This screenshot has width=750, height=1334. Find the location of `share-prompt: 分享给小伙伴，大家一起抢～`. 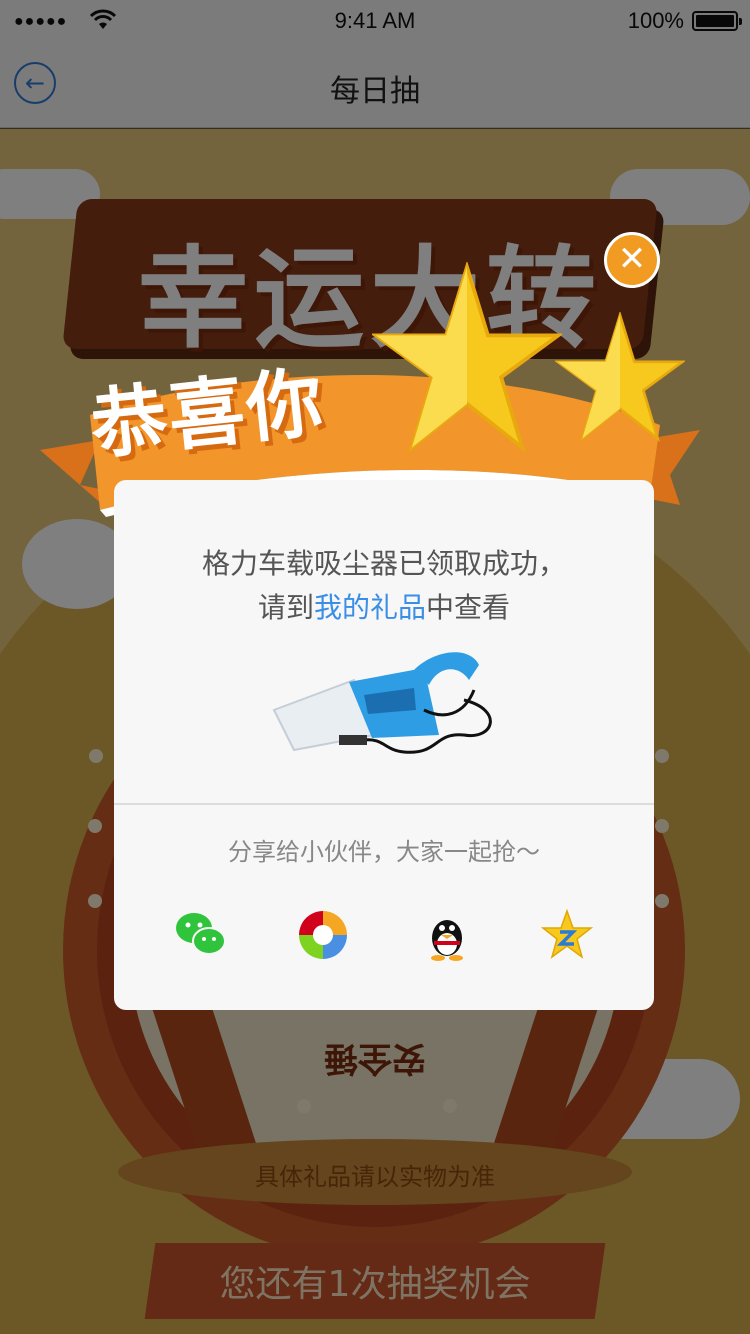

share-prompt: 分享给小伙伴，大家一起抢～ is located at coordinates (384, 852).